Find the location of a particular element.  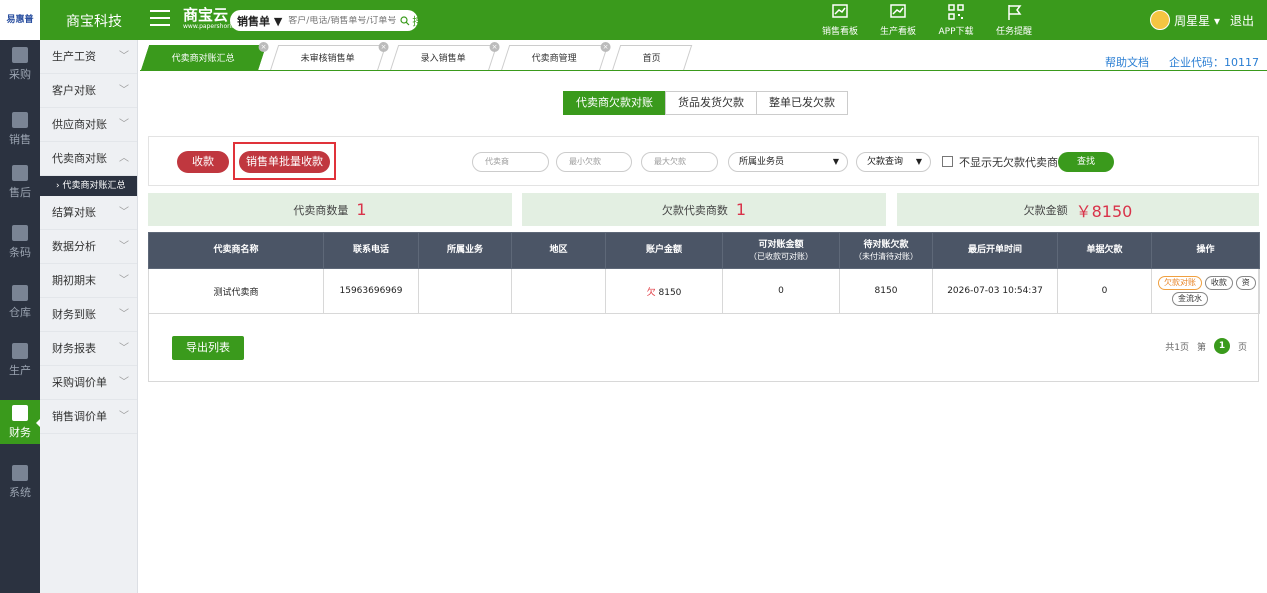

cashflow-button-part: 资 is located at coordinates (1245, 283).